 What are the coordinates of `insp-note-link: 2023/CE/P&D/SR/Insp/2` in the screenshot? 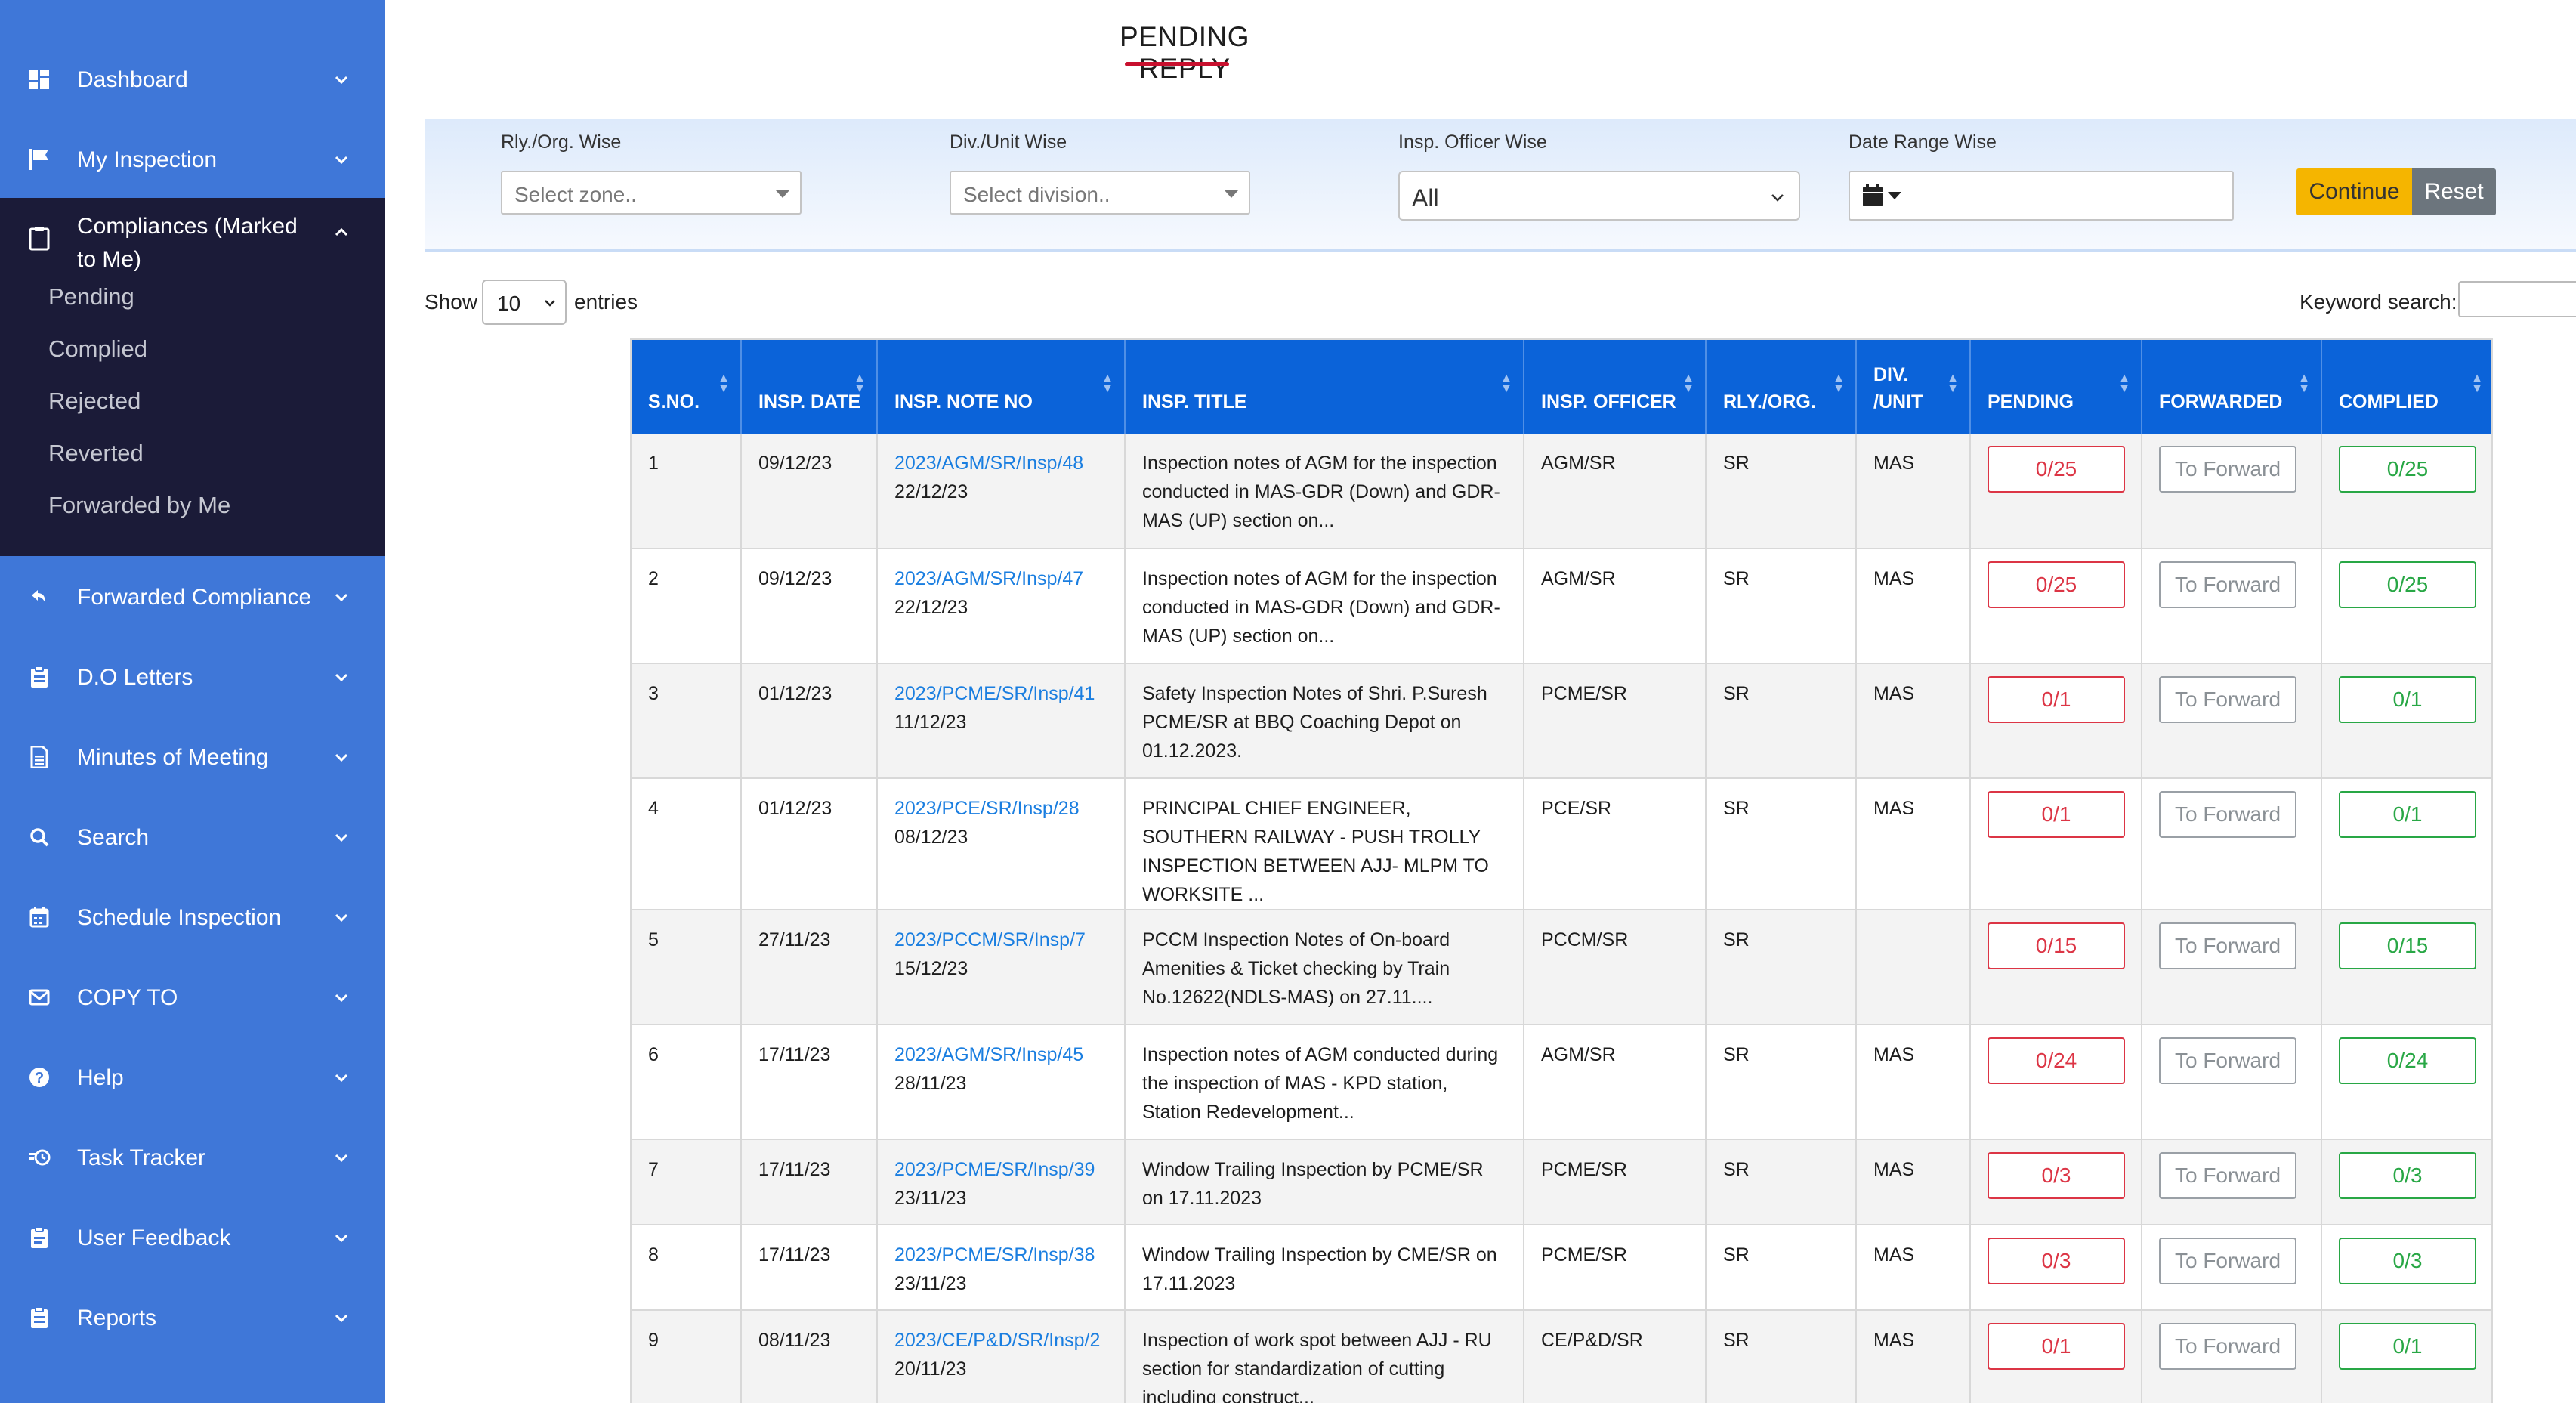 It's located at (997, 1341).